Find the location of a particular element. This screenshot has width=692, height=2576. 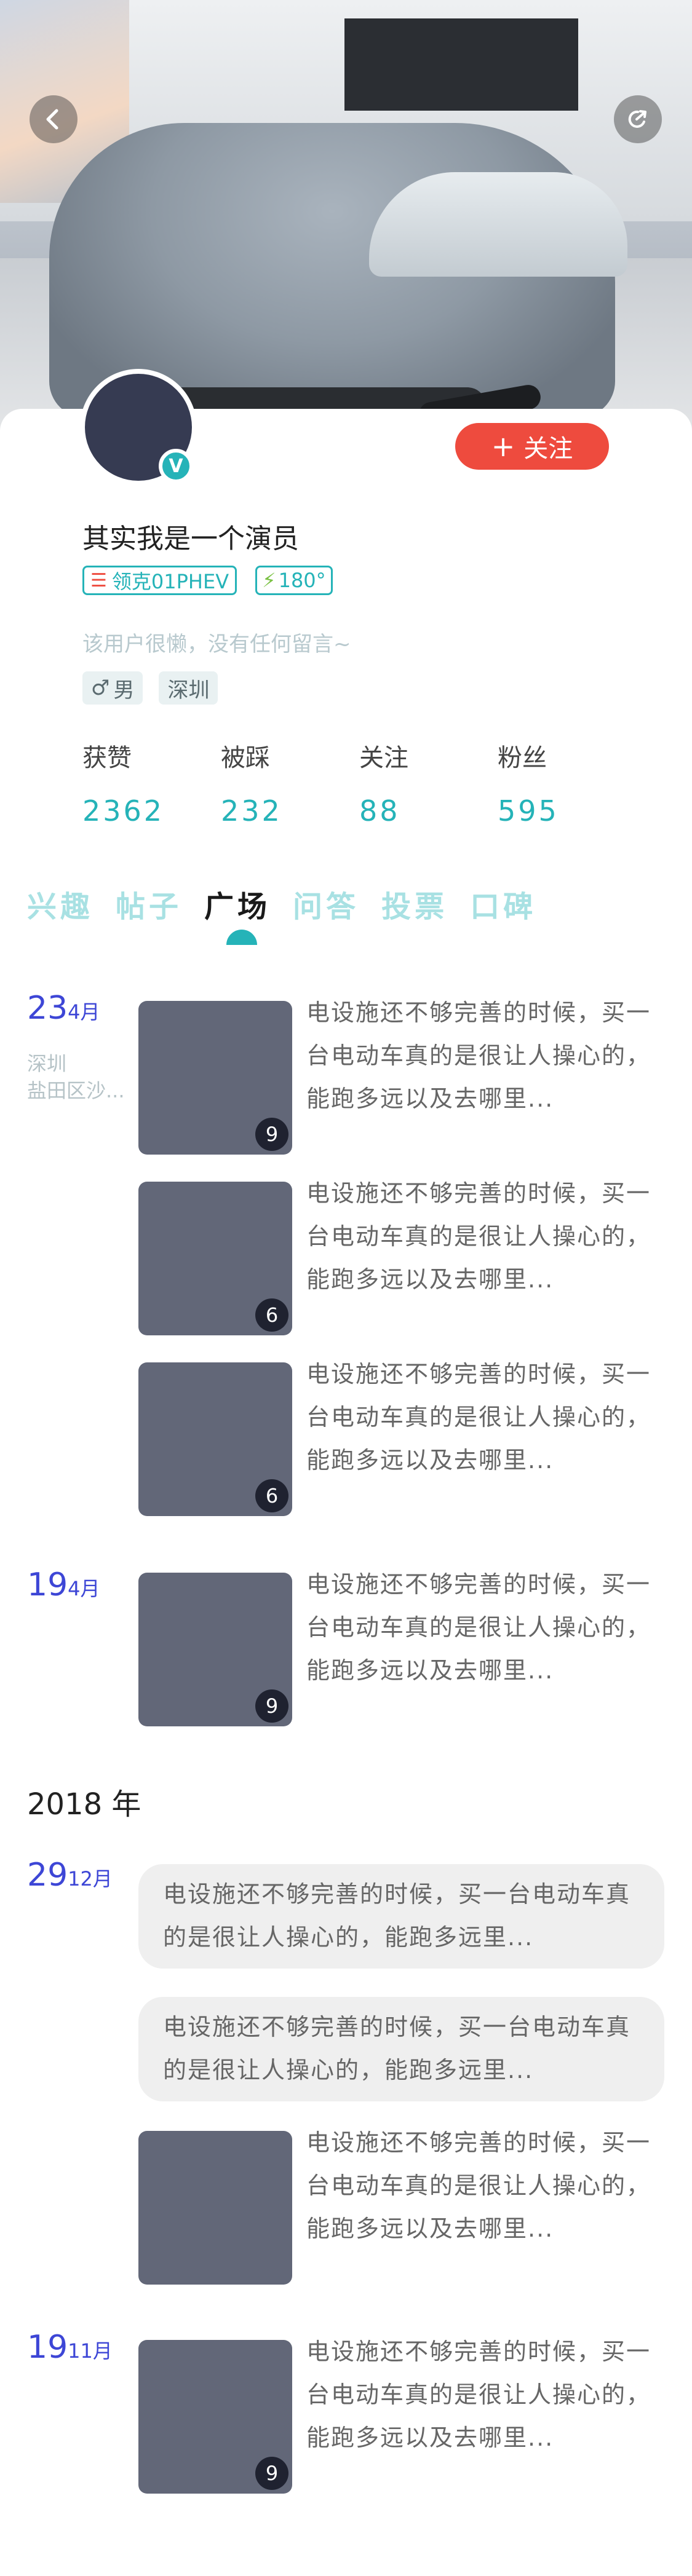

stat-label: 关注 is located at coordinates (383, 758).